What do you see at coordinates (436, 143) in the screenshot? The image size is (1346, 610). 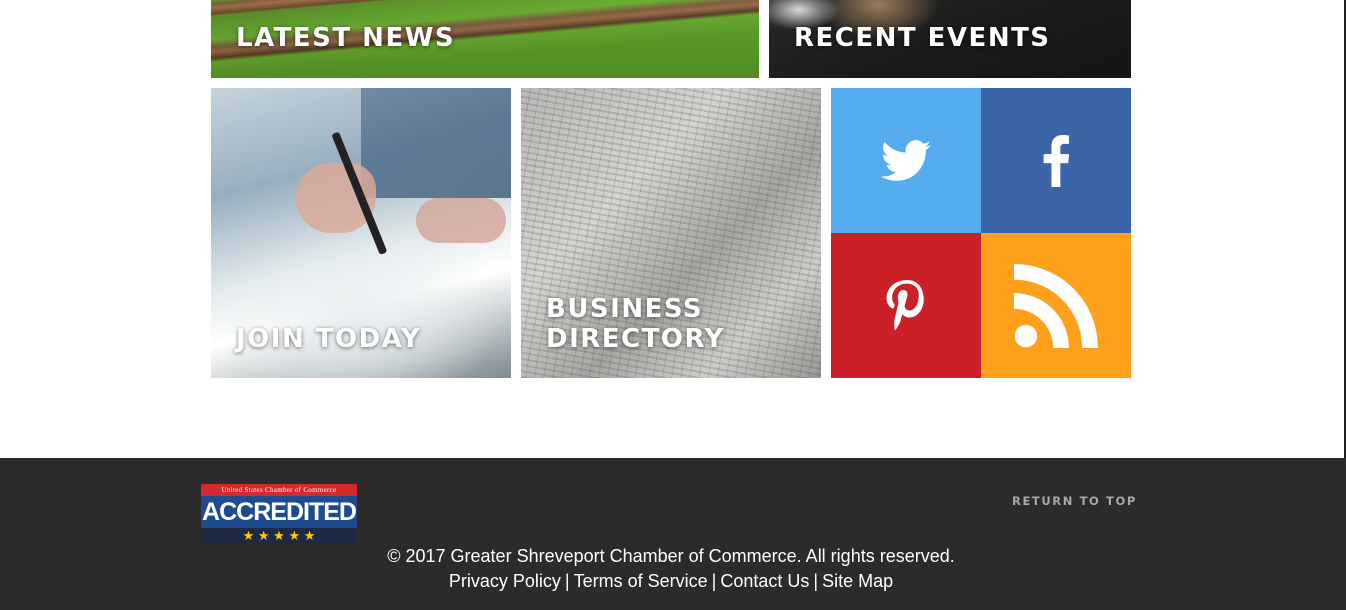 I see `photo-sleeve` at bounding box center [436, 143].